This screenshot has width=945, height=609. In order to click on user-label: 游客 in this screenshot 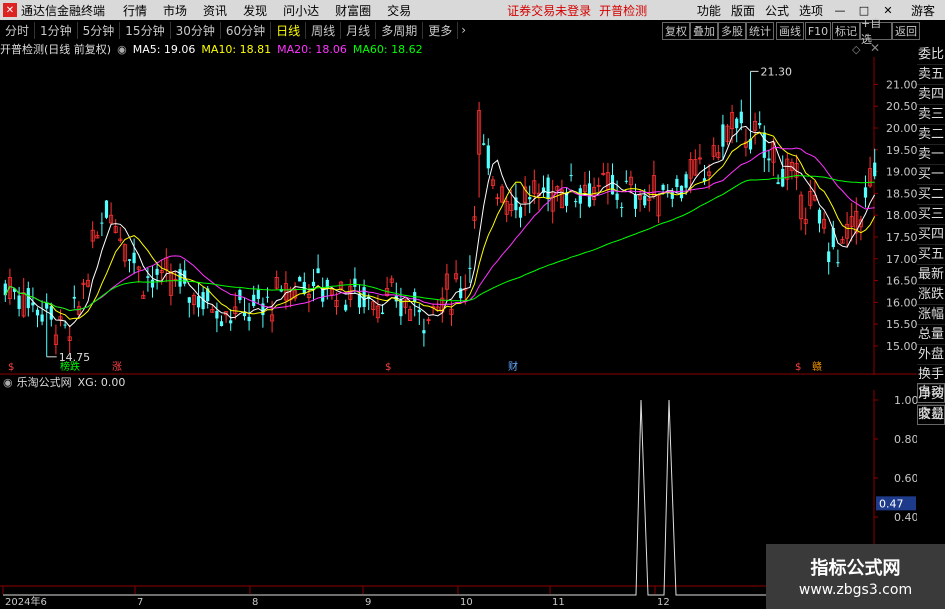, I will do `click(923, 10)`.